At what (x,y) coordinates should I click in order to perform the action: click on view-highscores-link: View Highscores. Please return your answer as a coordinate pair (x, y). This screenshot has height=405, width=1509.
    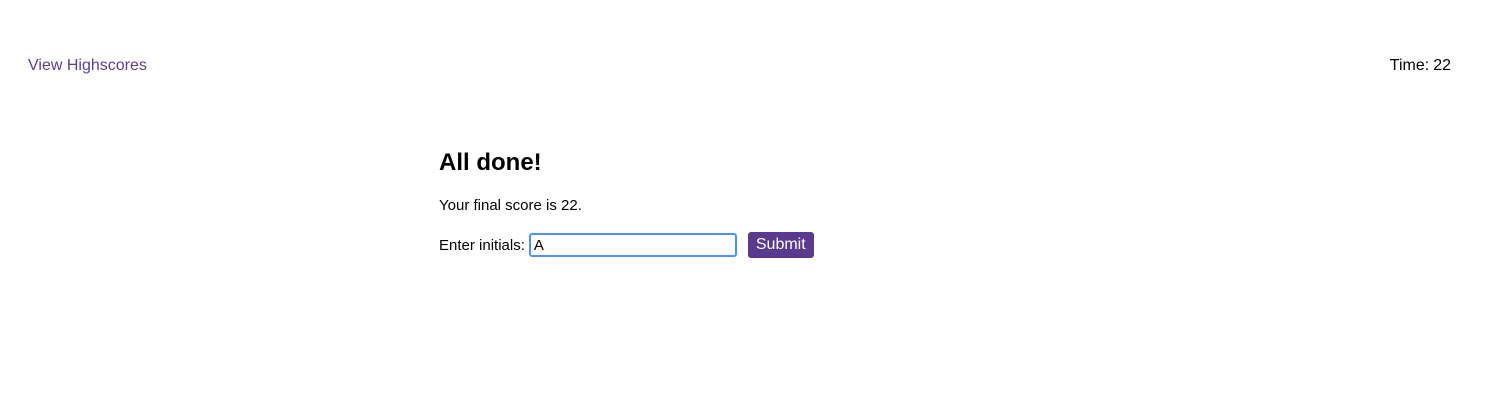
    Looking at the image, I should click on (87, 66).